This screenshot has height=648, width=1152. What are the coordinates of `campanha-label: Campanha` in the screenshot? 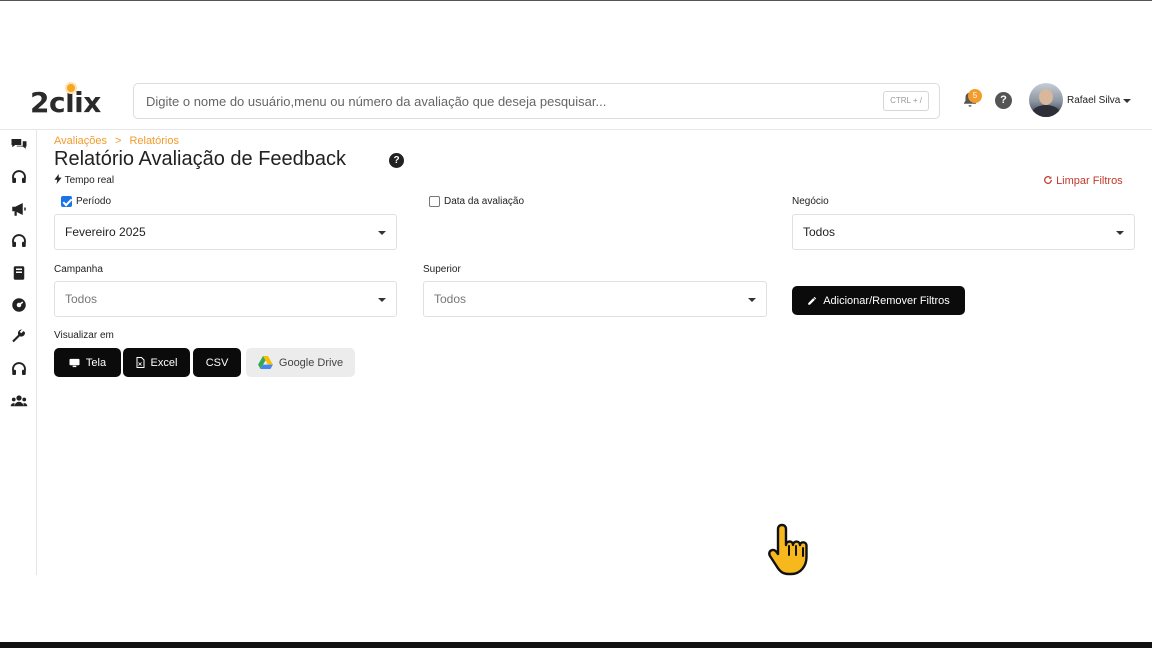 It's located at (78, 269).